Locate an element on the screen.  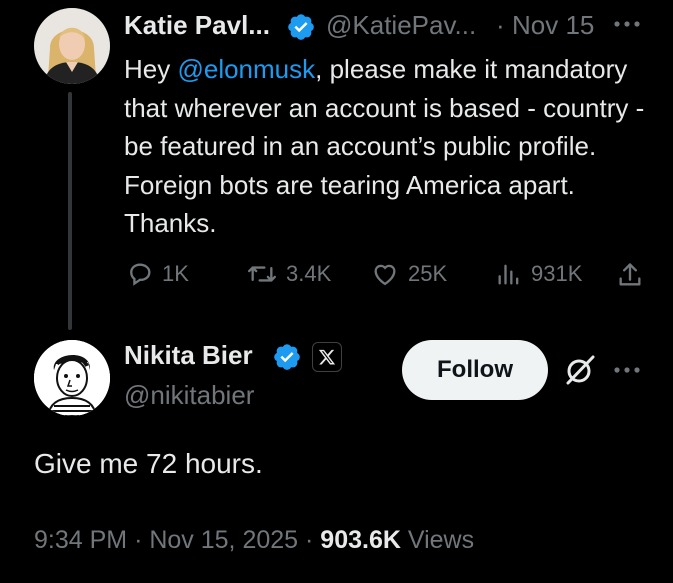
reply-icon is located at coordinates (140, 274).